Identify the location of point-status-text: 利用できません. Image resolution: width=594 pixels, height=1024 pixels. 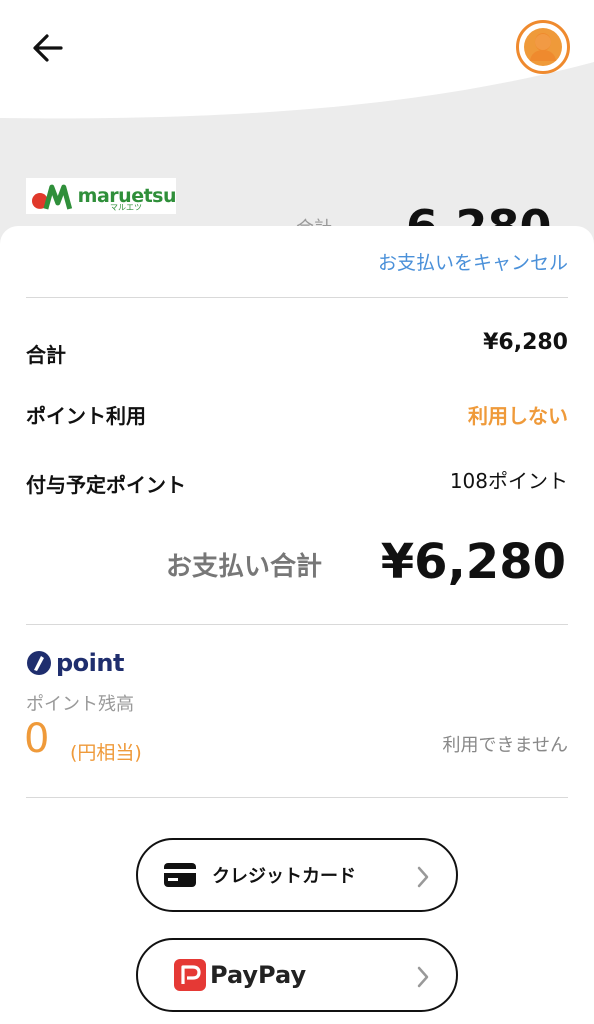
(505, 745).